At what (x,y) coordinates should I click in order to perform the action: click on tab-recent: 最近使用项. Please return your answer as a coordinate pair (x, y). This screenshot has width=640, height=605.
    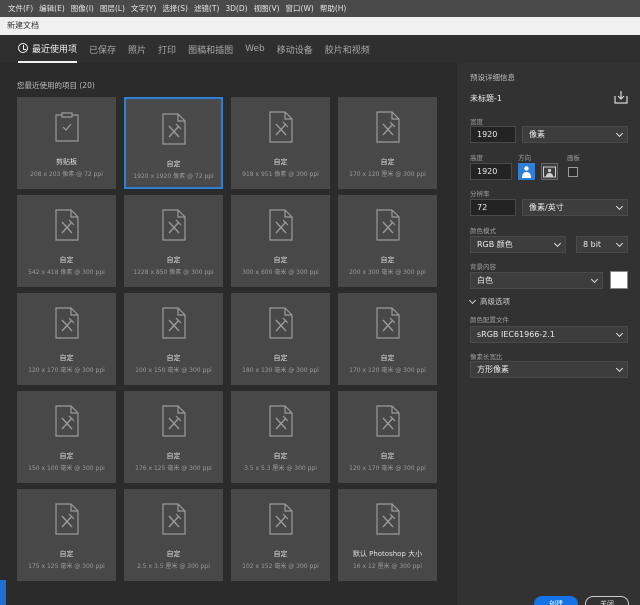
    Looking at the image, I should click on (48, 49).